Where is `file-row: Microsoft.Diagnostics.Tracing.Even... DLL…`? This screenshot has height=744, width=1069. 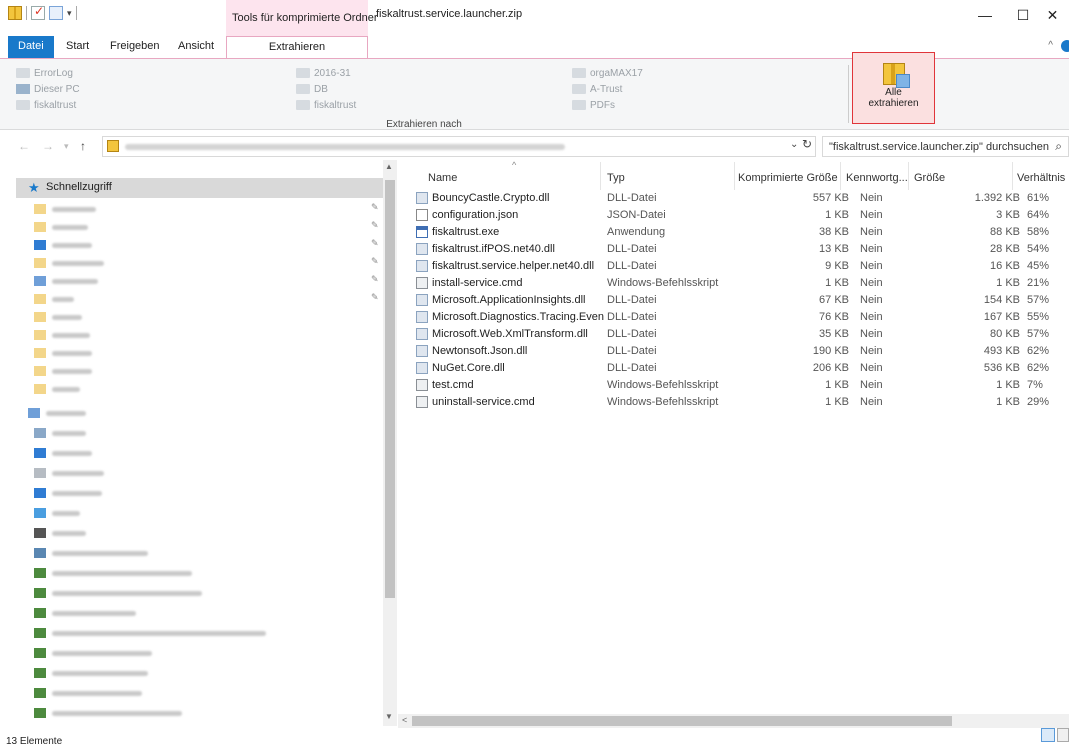
file-row: Microsoft.Diagnostics.Tracing.Even... DLL… is located at coordinates (741, 317).